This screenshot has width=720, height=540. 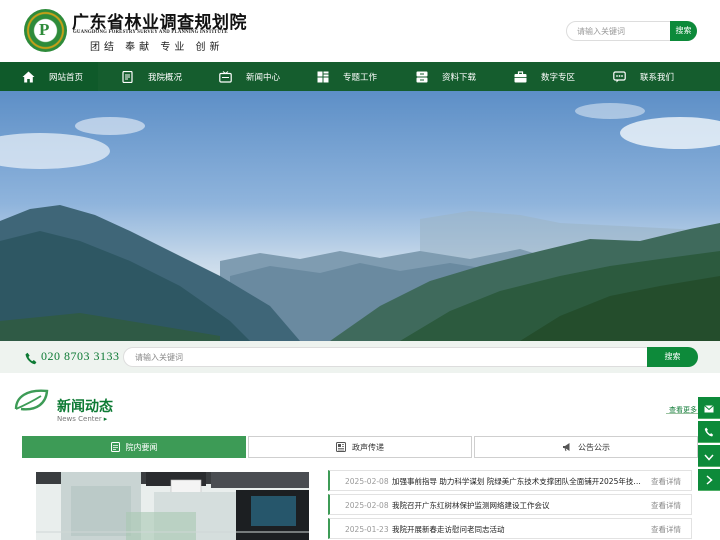 I want to click on nav-label: 联系我们, so click(x=657, y=77).